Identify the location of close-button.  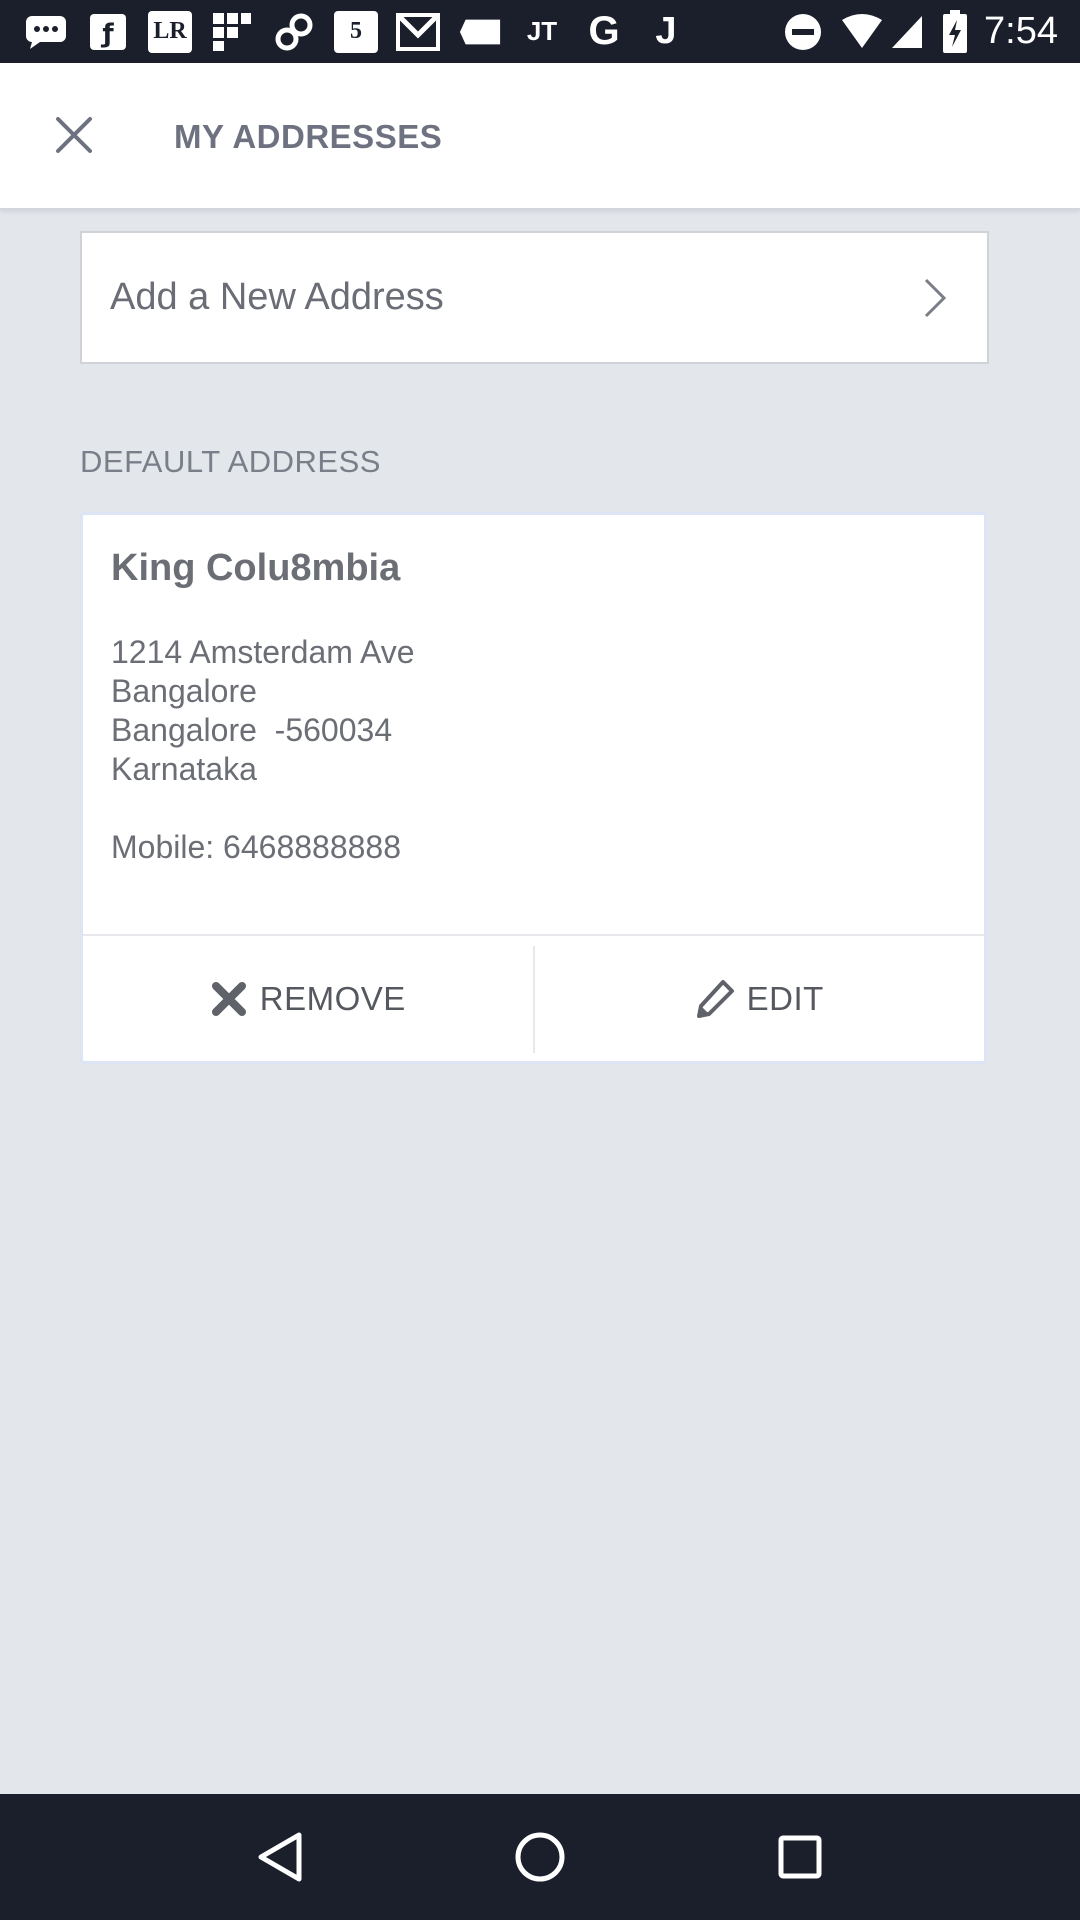
(74, 135).